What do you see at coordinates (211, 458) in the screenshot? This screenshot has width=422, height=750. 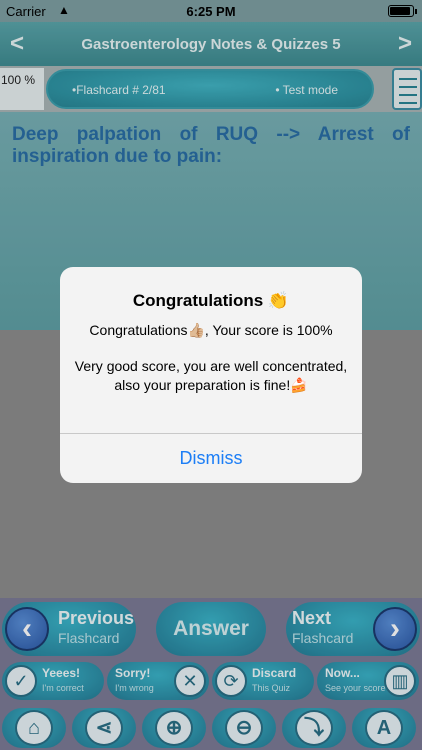 I see `dismiss-button: Dismiss` at bounding box center [211, 458].